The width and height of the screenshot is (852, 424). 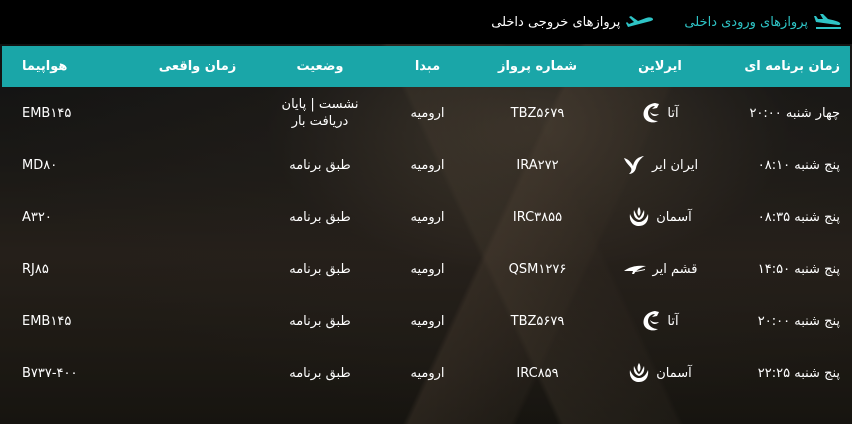 What do you see at coordinates (675, 269) in the screenshot?
I see `airline-name: قشم ایر` at bounding box center [675, 269].